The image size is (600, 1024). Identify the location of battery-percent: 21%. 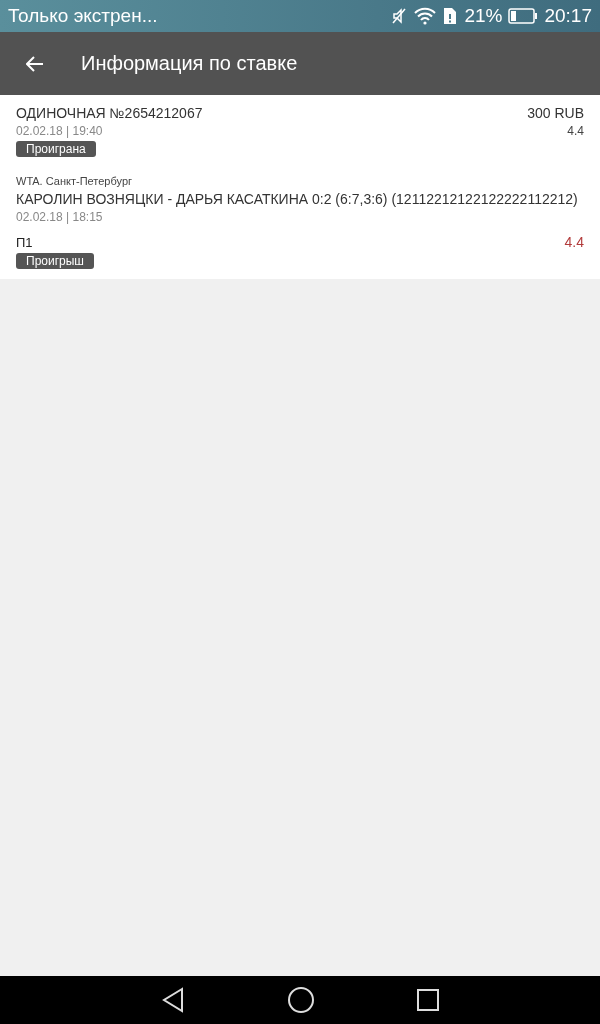
(483, 16).